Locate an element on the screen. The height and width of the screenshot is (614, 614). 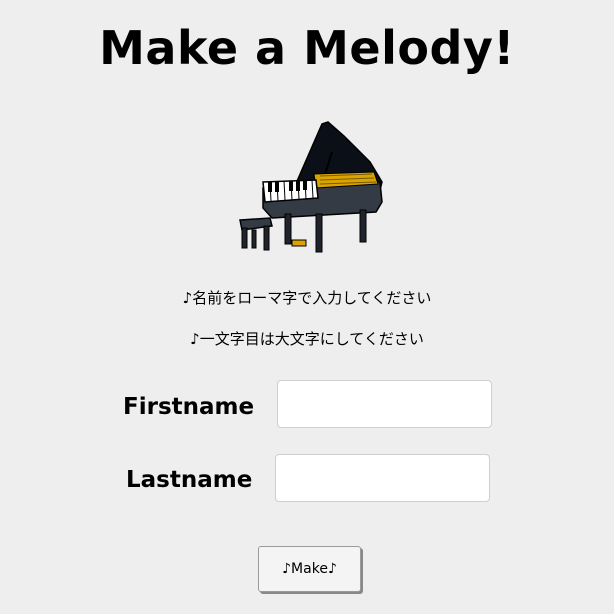
firstname-label: Firstname is located at coordinates (189, 407).